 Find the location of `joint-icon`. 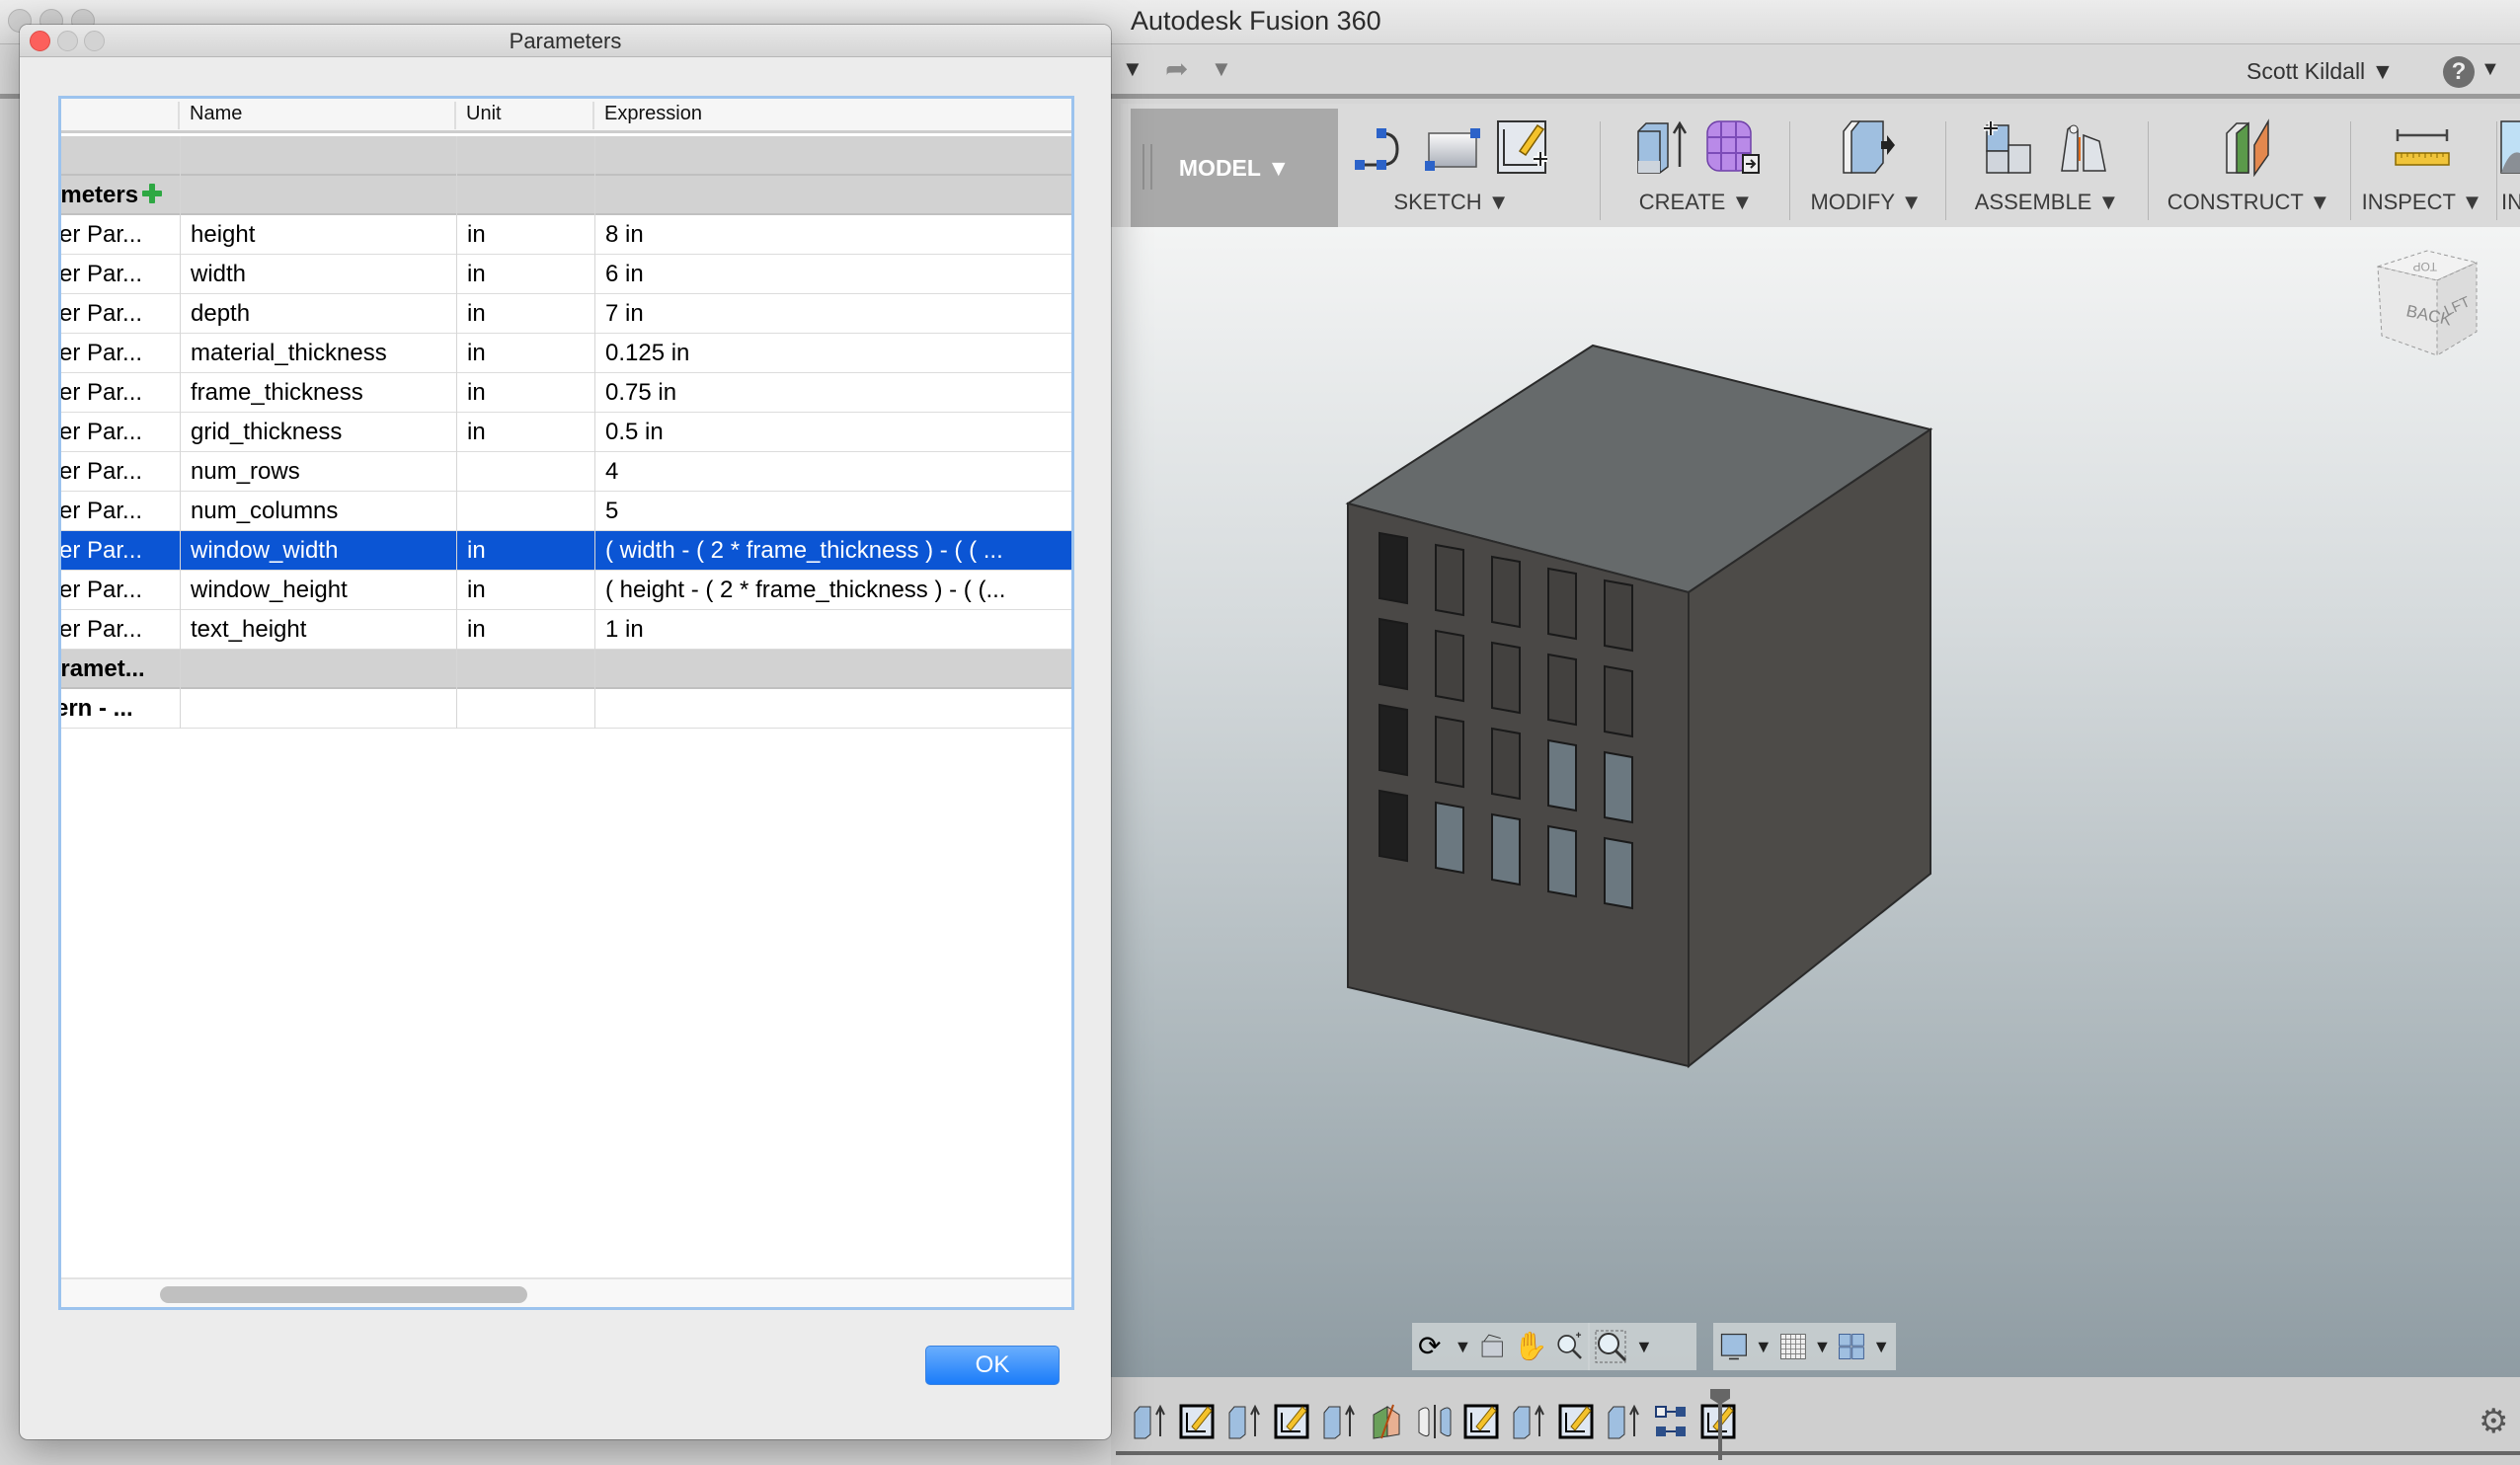

joint-icon is located at coordinates (2082, 146).